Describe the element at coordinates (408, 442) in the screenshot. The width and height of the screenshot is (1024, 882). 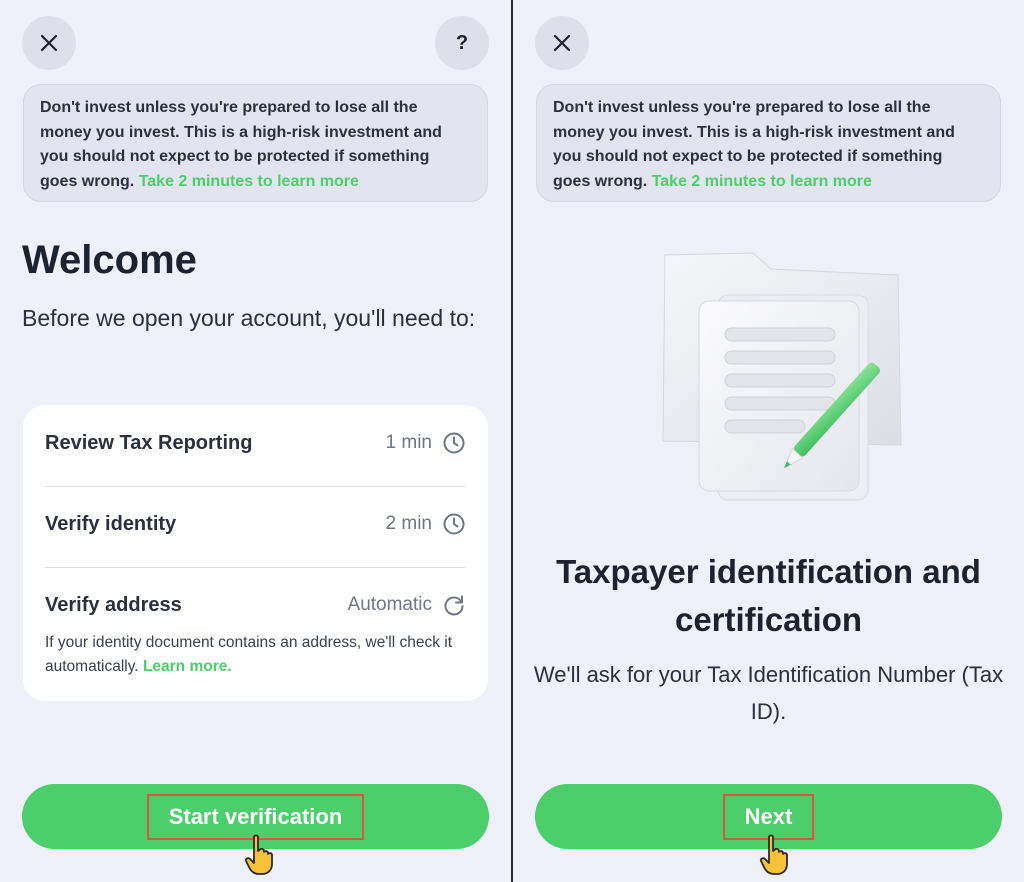
I see `step-duration: 1 min` at that location.